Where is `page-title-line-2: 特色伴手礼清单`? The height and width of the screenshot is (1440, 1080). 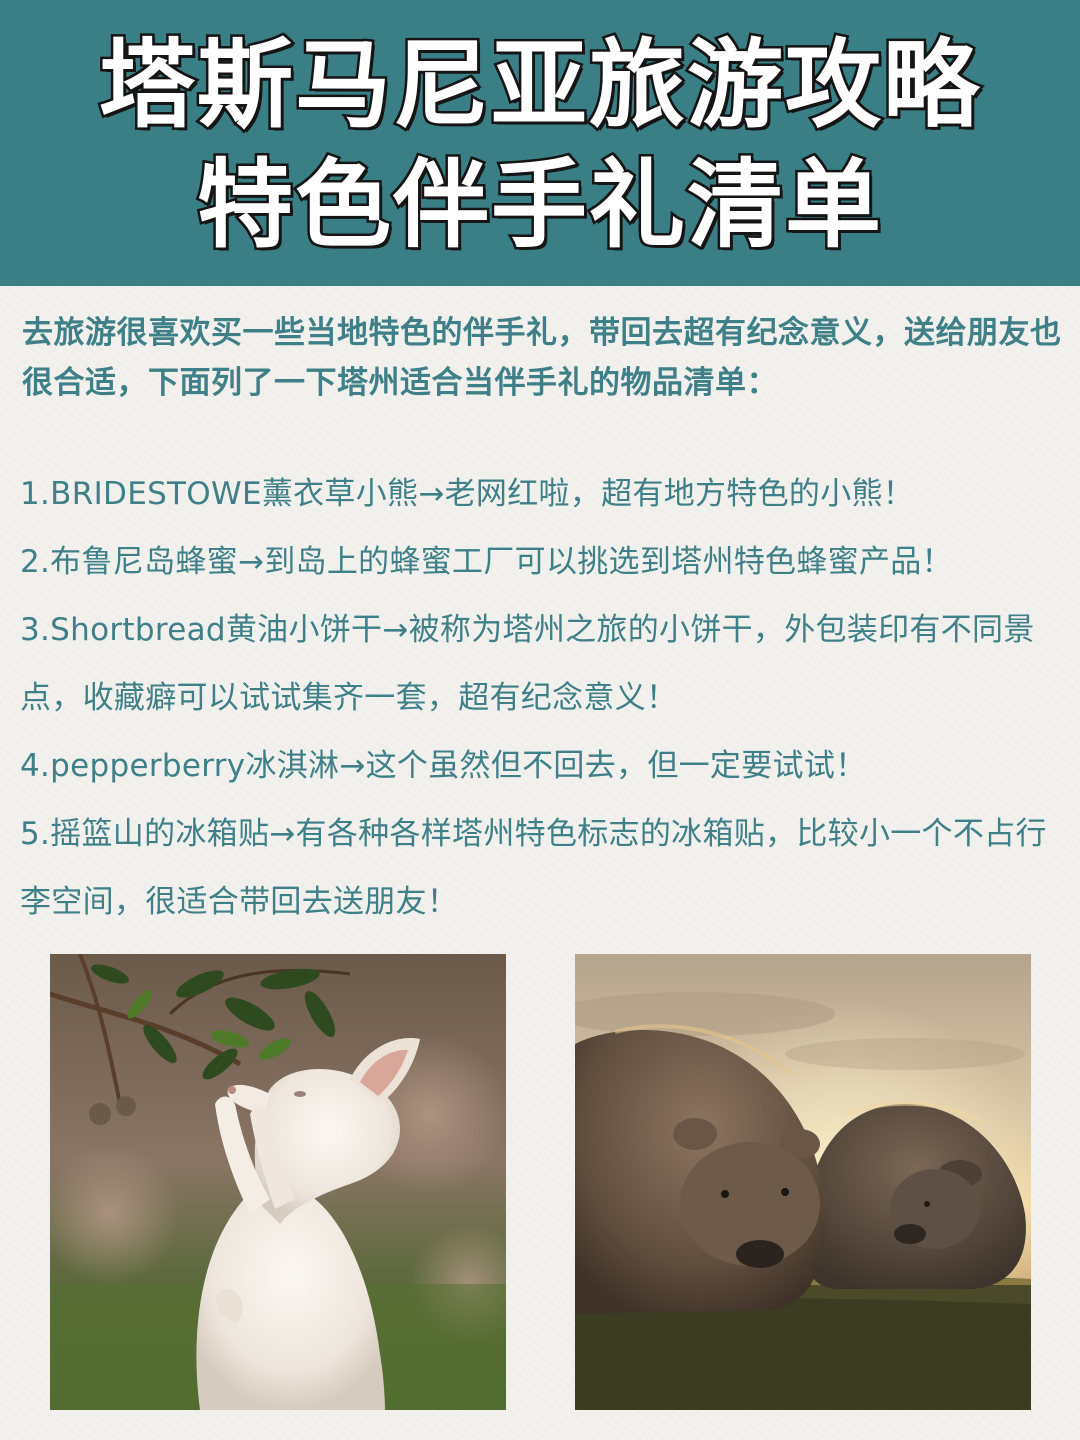
page-title-line-2: 特色伴手礼清单 is located at coordinates (539, 205).